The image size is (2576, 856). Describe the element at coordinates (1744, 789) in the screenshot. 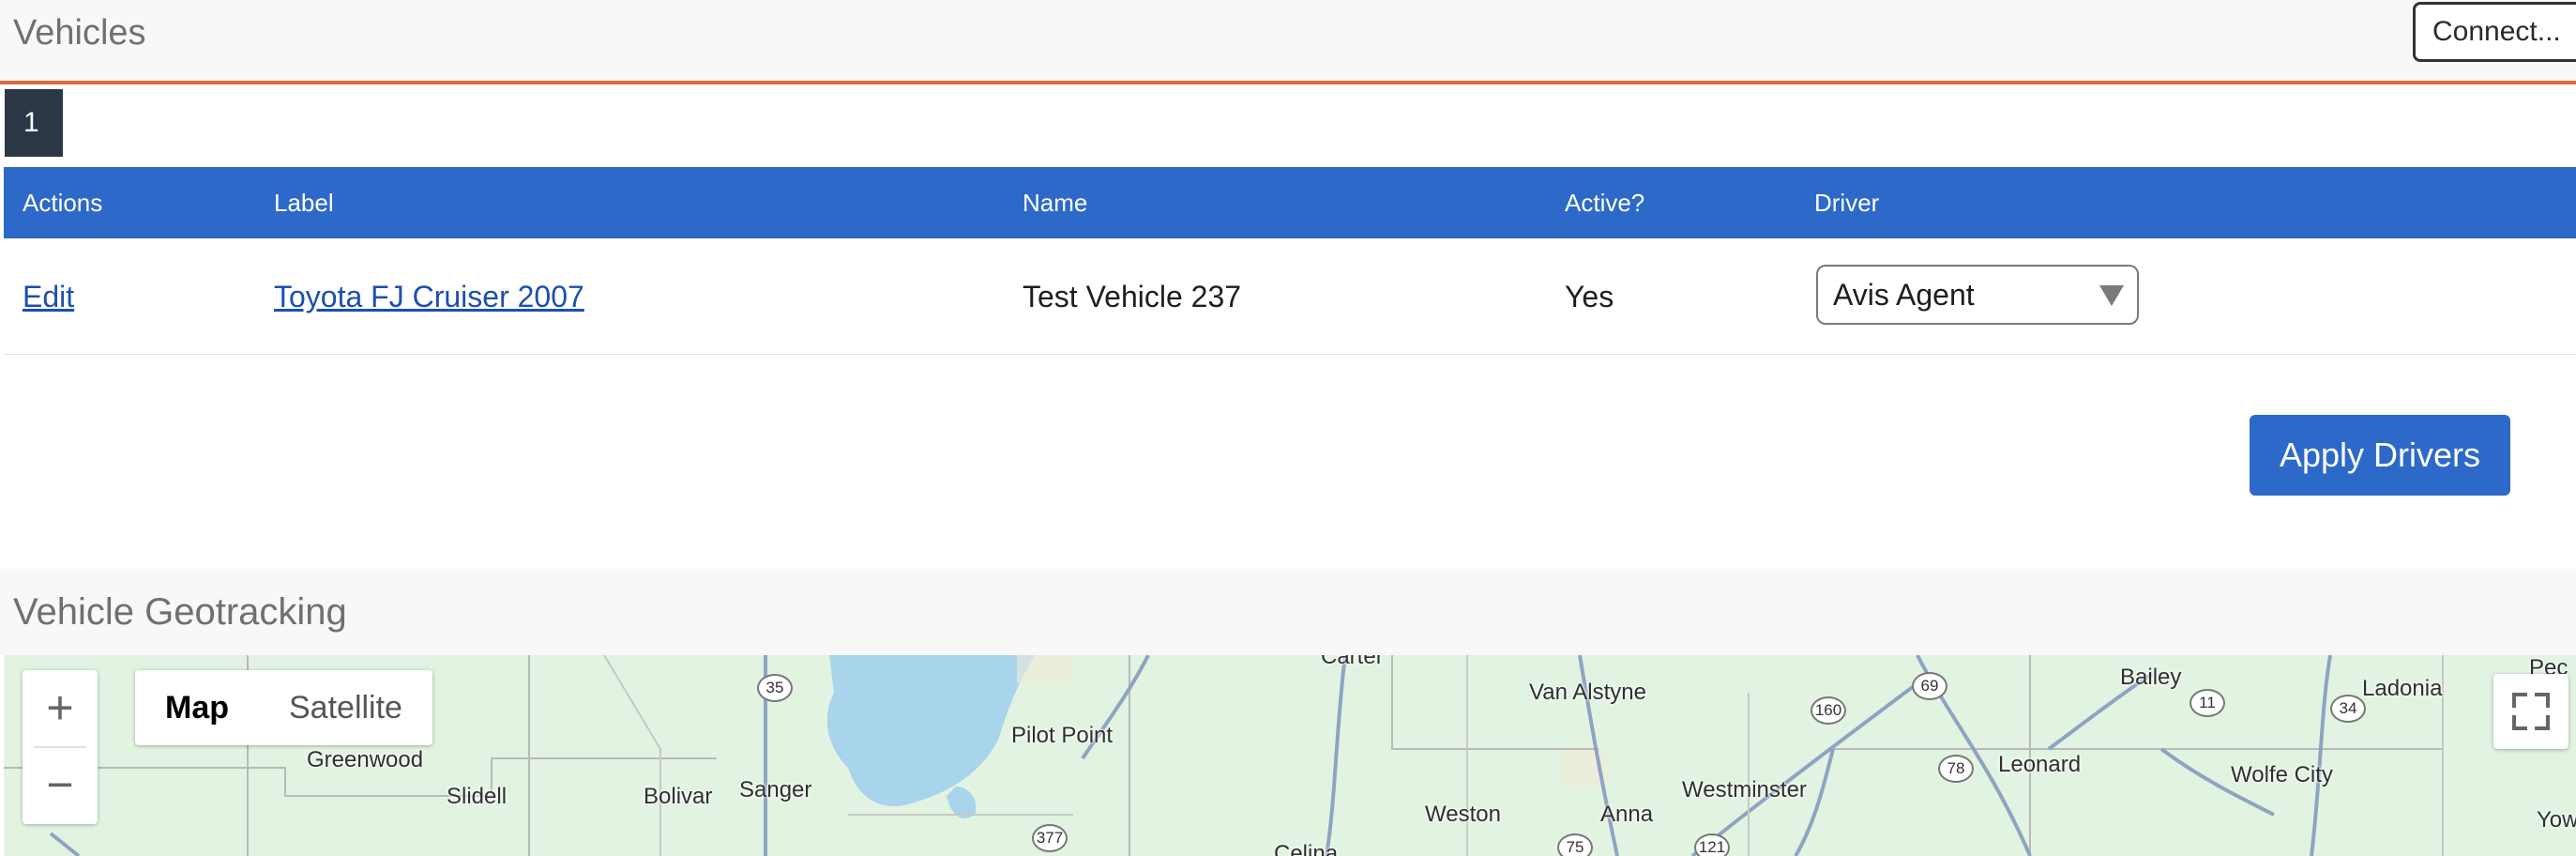

I see `map-label-westminster: Westminster` at that location.